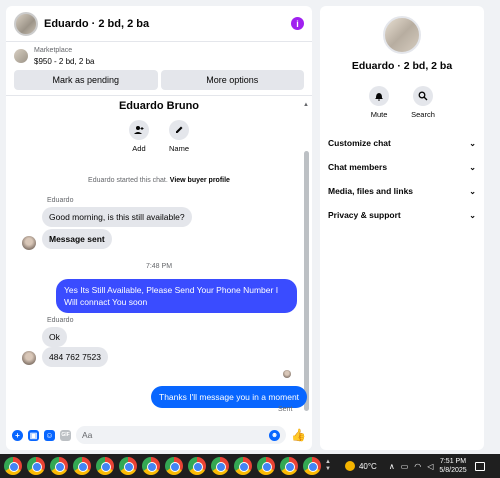 This screenshot has width=500, height=478. I want to click on pencil-icon, so click(178, 130).